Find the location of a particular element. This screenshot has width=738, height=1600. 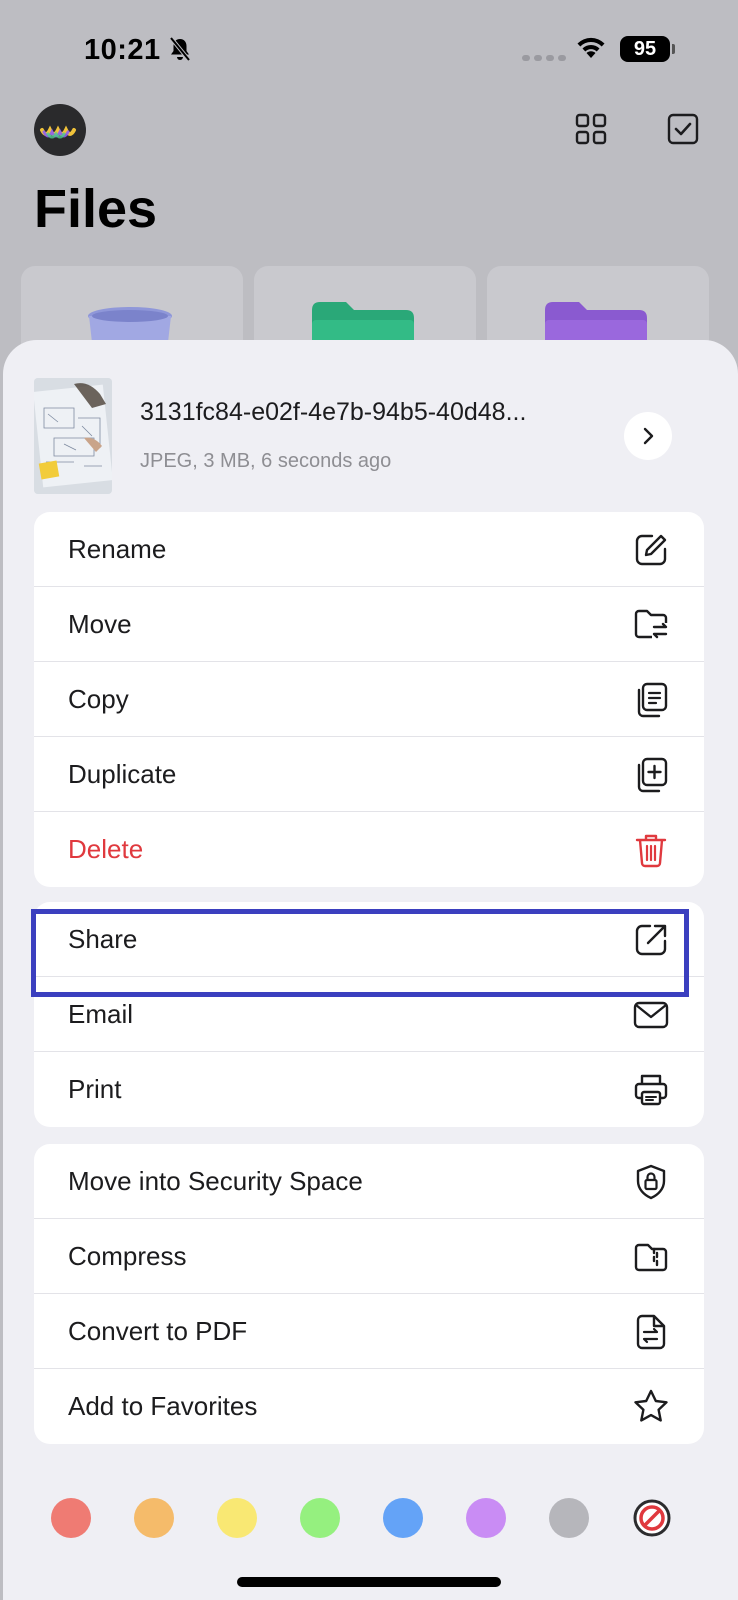

home-indicator is located at coordinates (369, 1582).